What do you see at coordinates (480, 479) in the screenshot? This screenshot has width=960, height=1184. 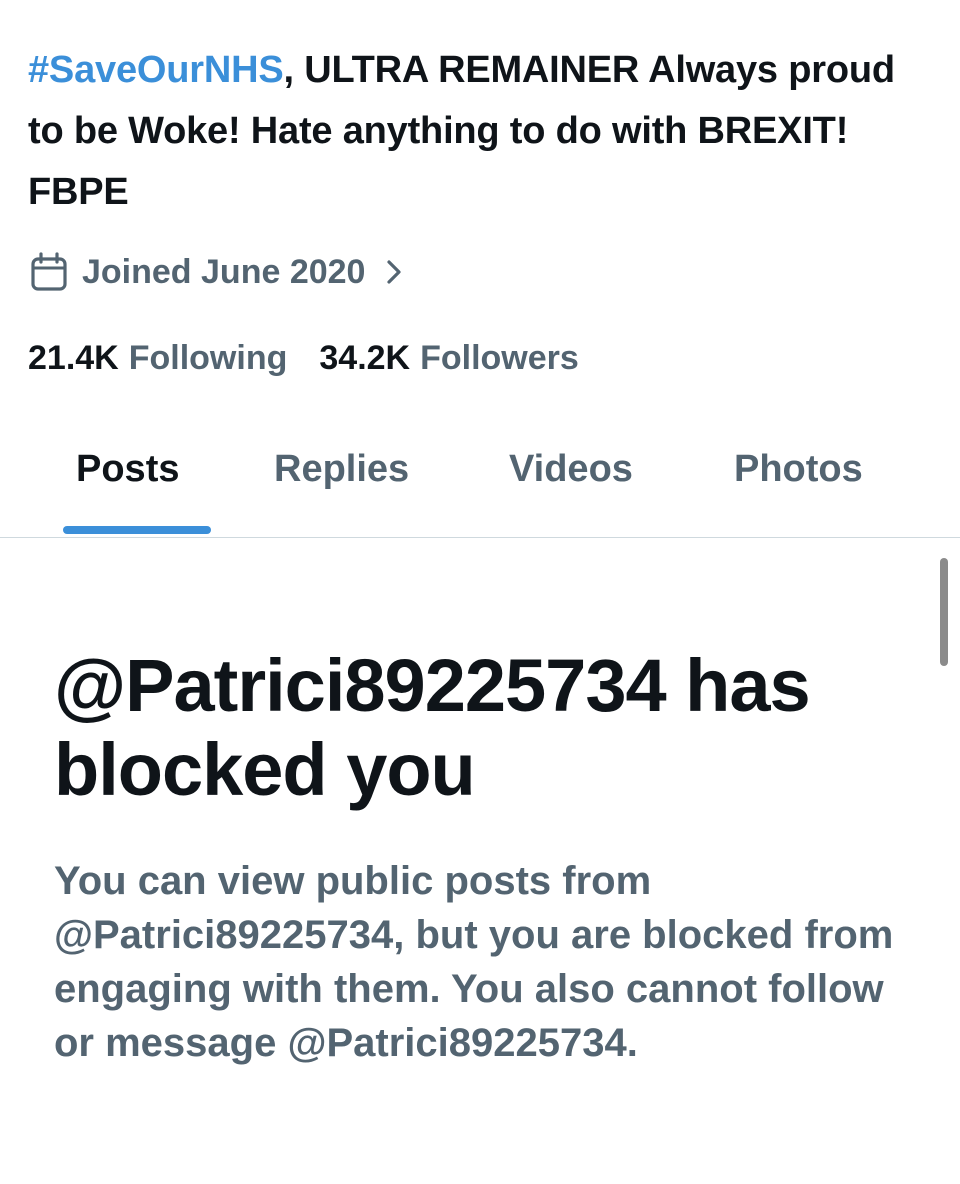 I see `profile-tabs: Posts Replies Videos Photos` at bounding box center [480, 479].